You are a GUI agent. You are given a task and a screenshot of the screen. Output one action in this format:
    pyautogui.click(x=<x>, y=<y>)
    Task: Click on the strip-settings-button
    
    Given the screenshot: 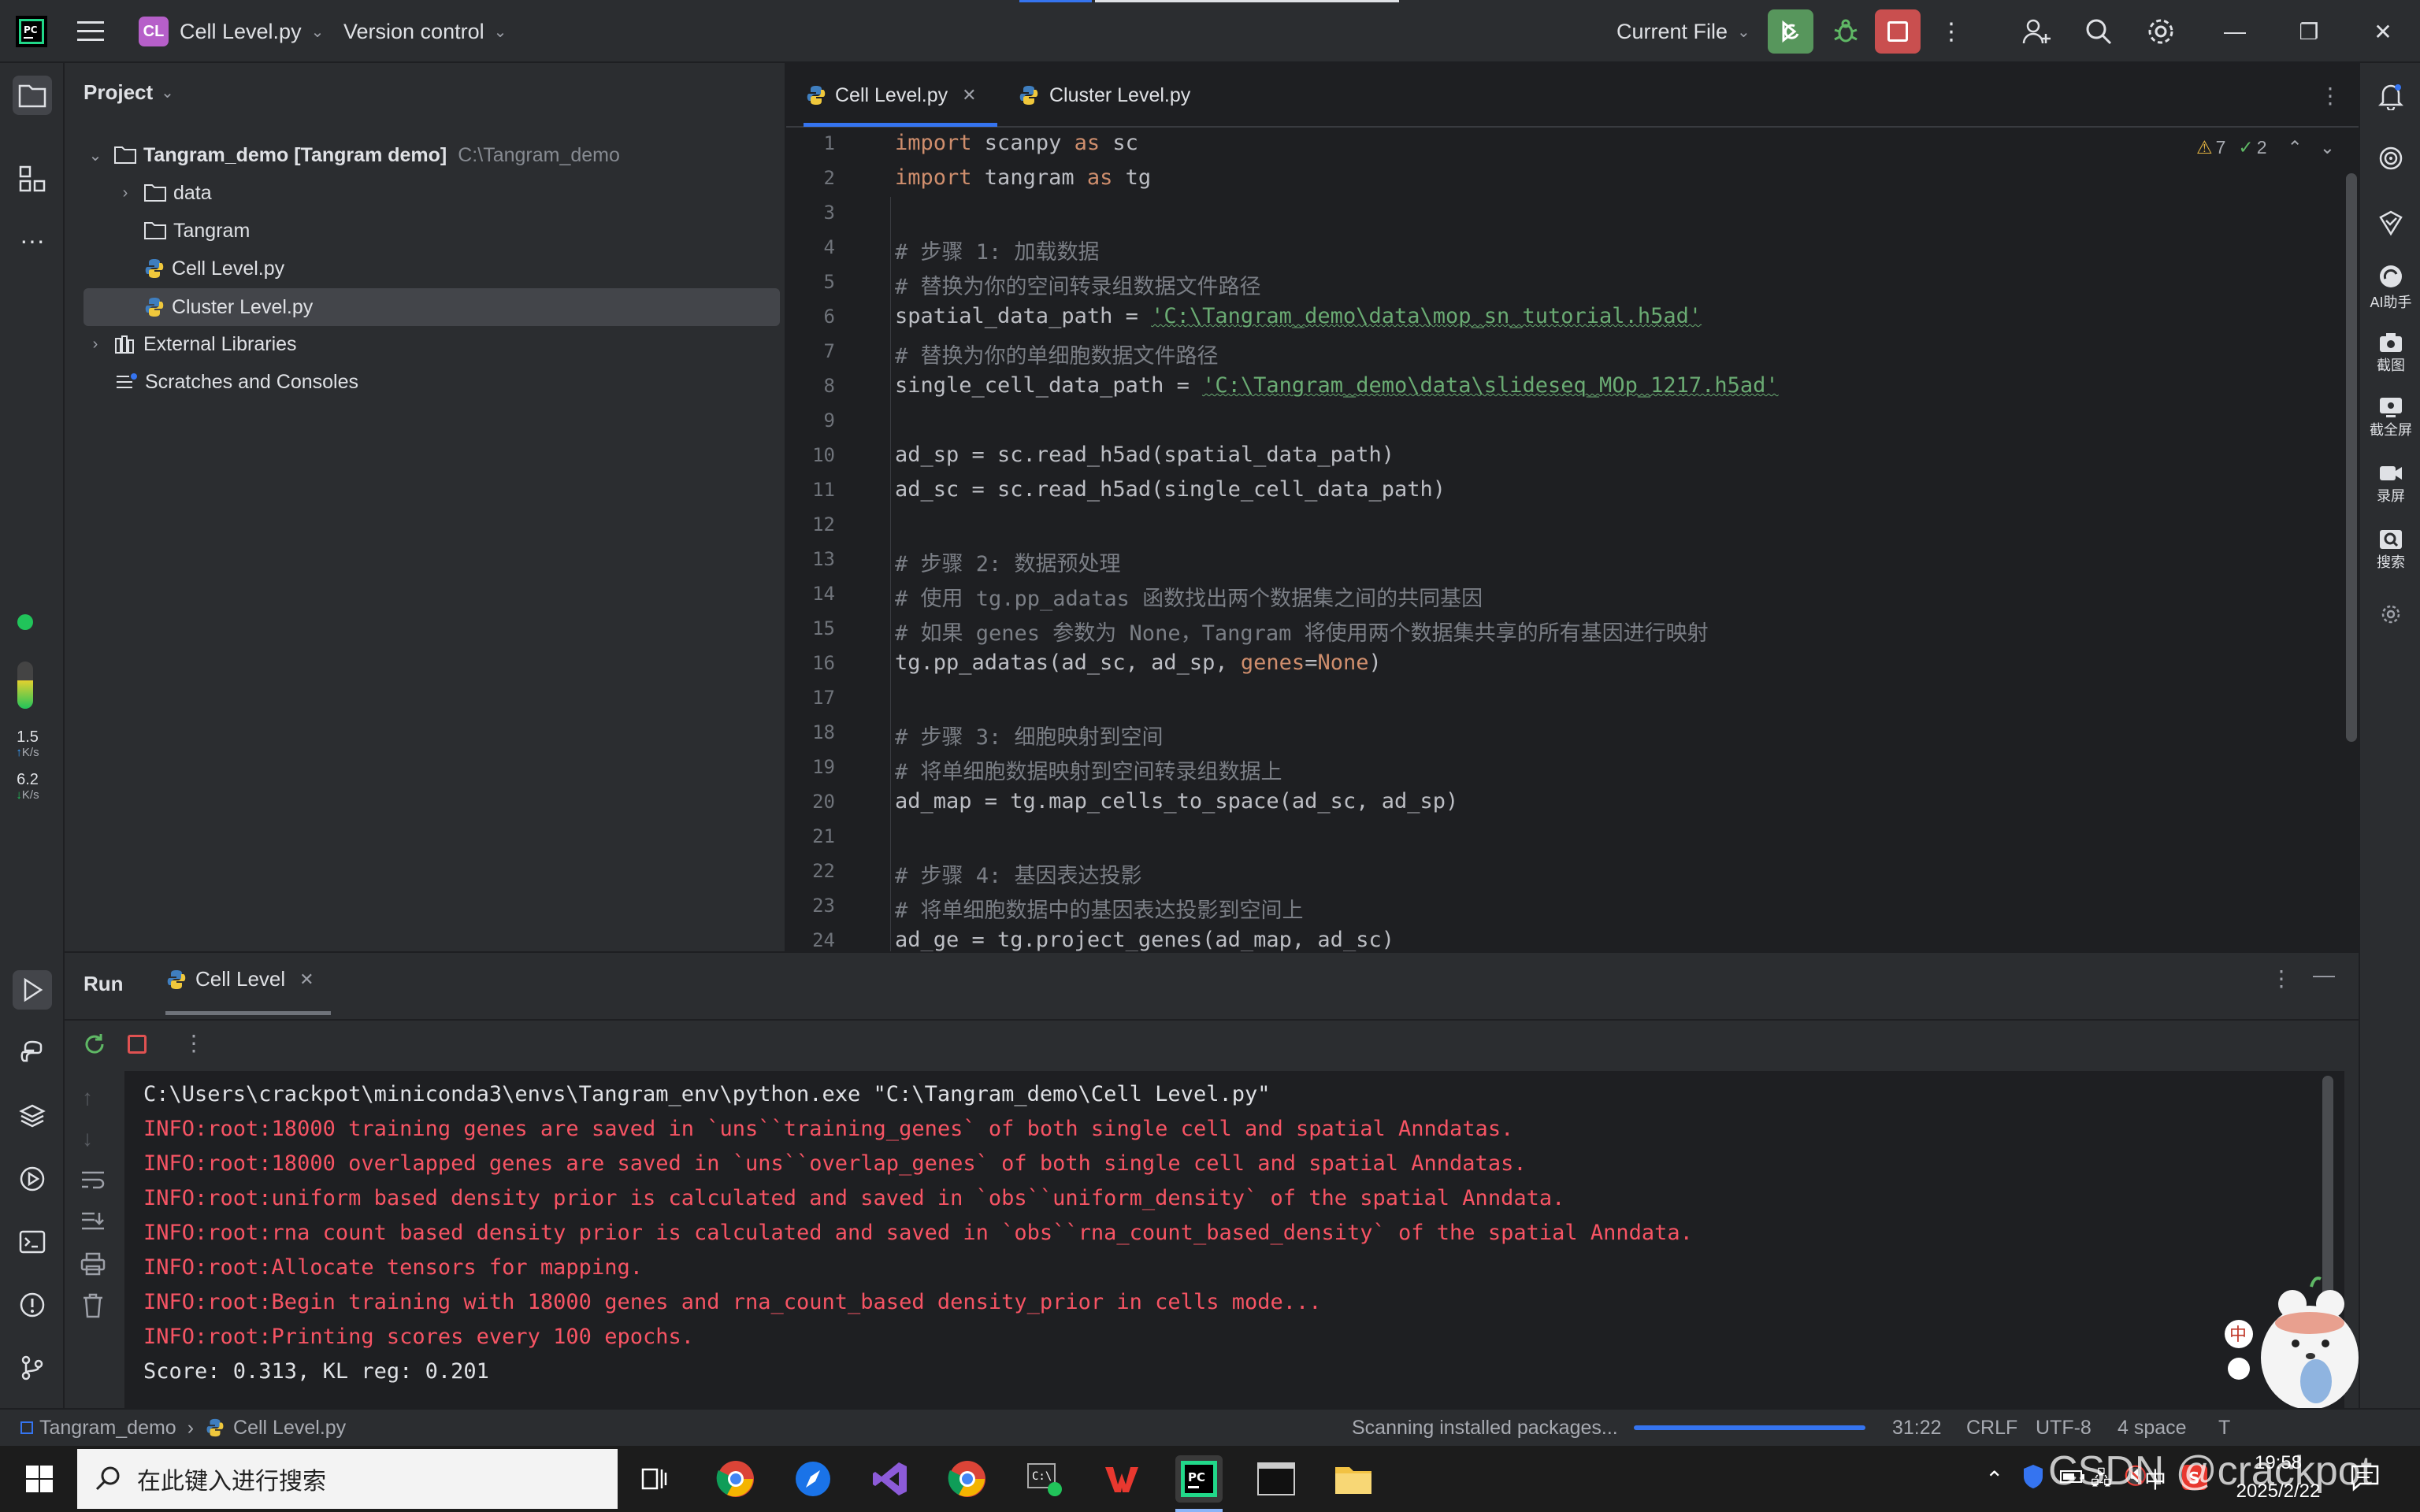 What is the action you would take?
    pyautogui.click(x=2390, y=614)
    